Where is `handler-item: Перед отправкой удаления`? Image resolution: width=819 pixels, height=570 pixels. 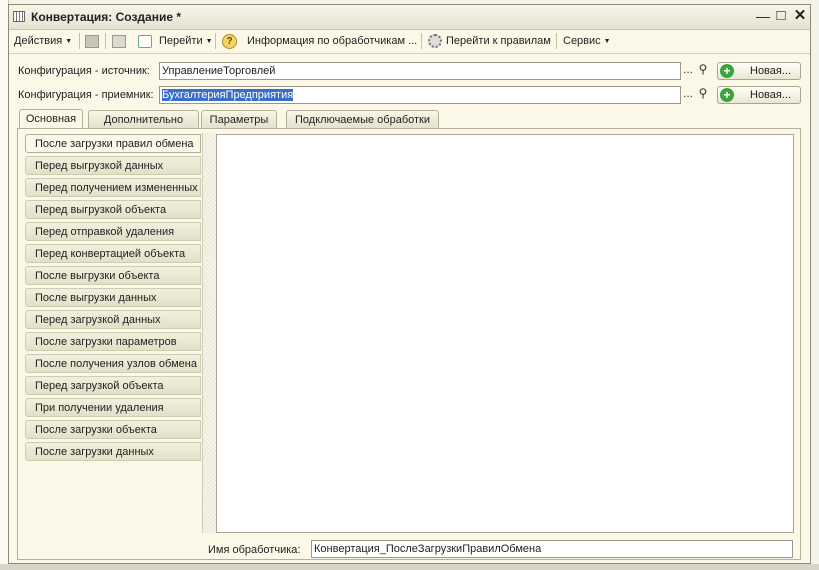
handler-item: Перед отправкой удаления is located at coordinates (113, 231).